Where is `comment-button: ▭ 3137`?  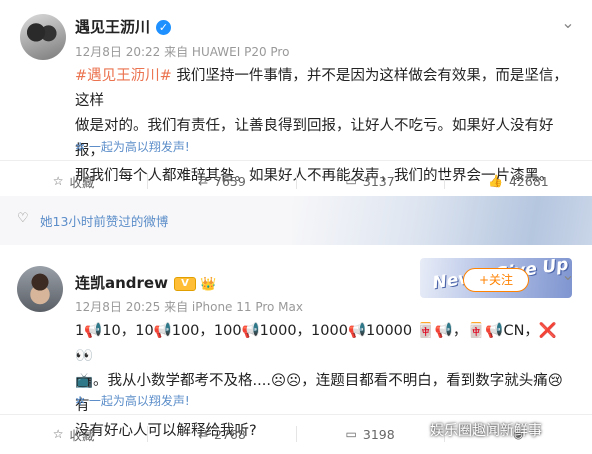
comment-button: ▭ 3137 is located at coordinates (370, 181).